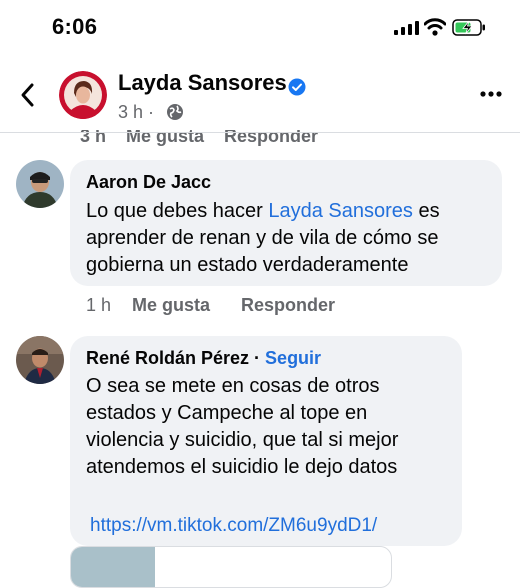 The width and height of the screenshot is (520, 588). I want to click on comment-text-line-2: aprender de renan y de vila de cómo se, so click(262, 238).